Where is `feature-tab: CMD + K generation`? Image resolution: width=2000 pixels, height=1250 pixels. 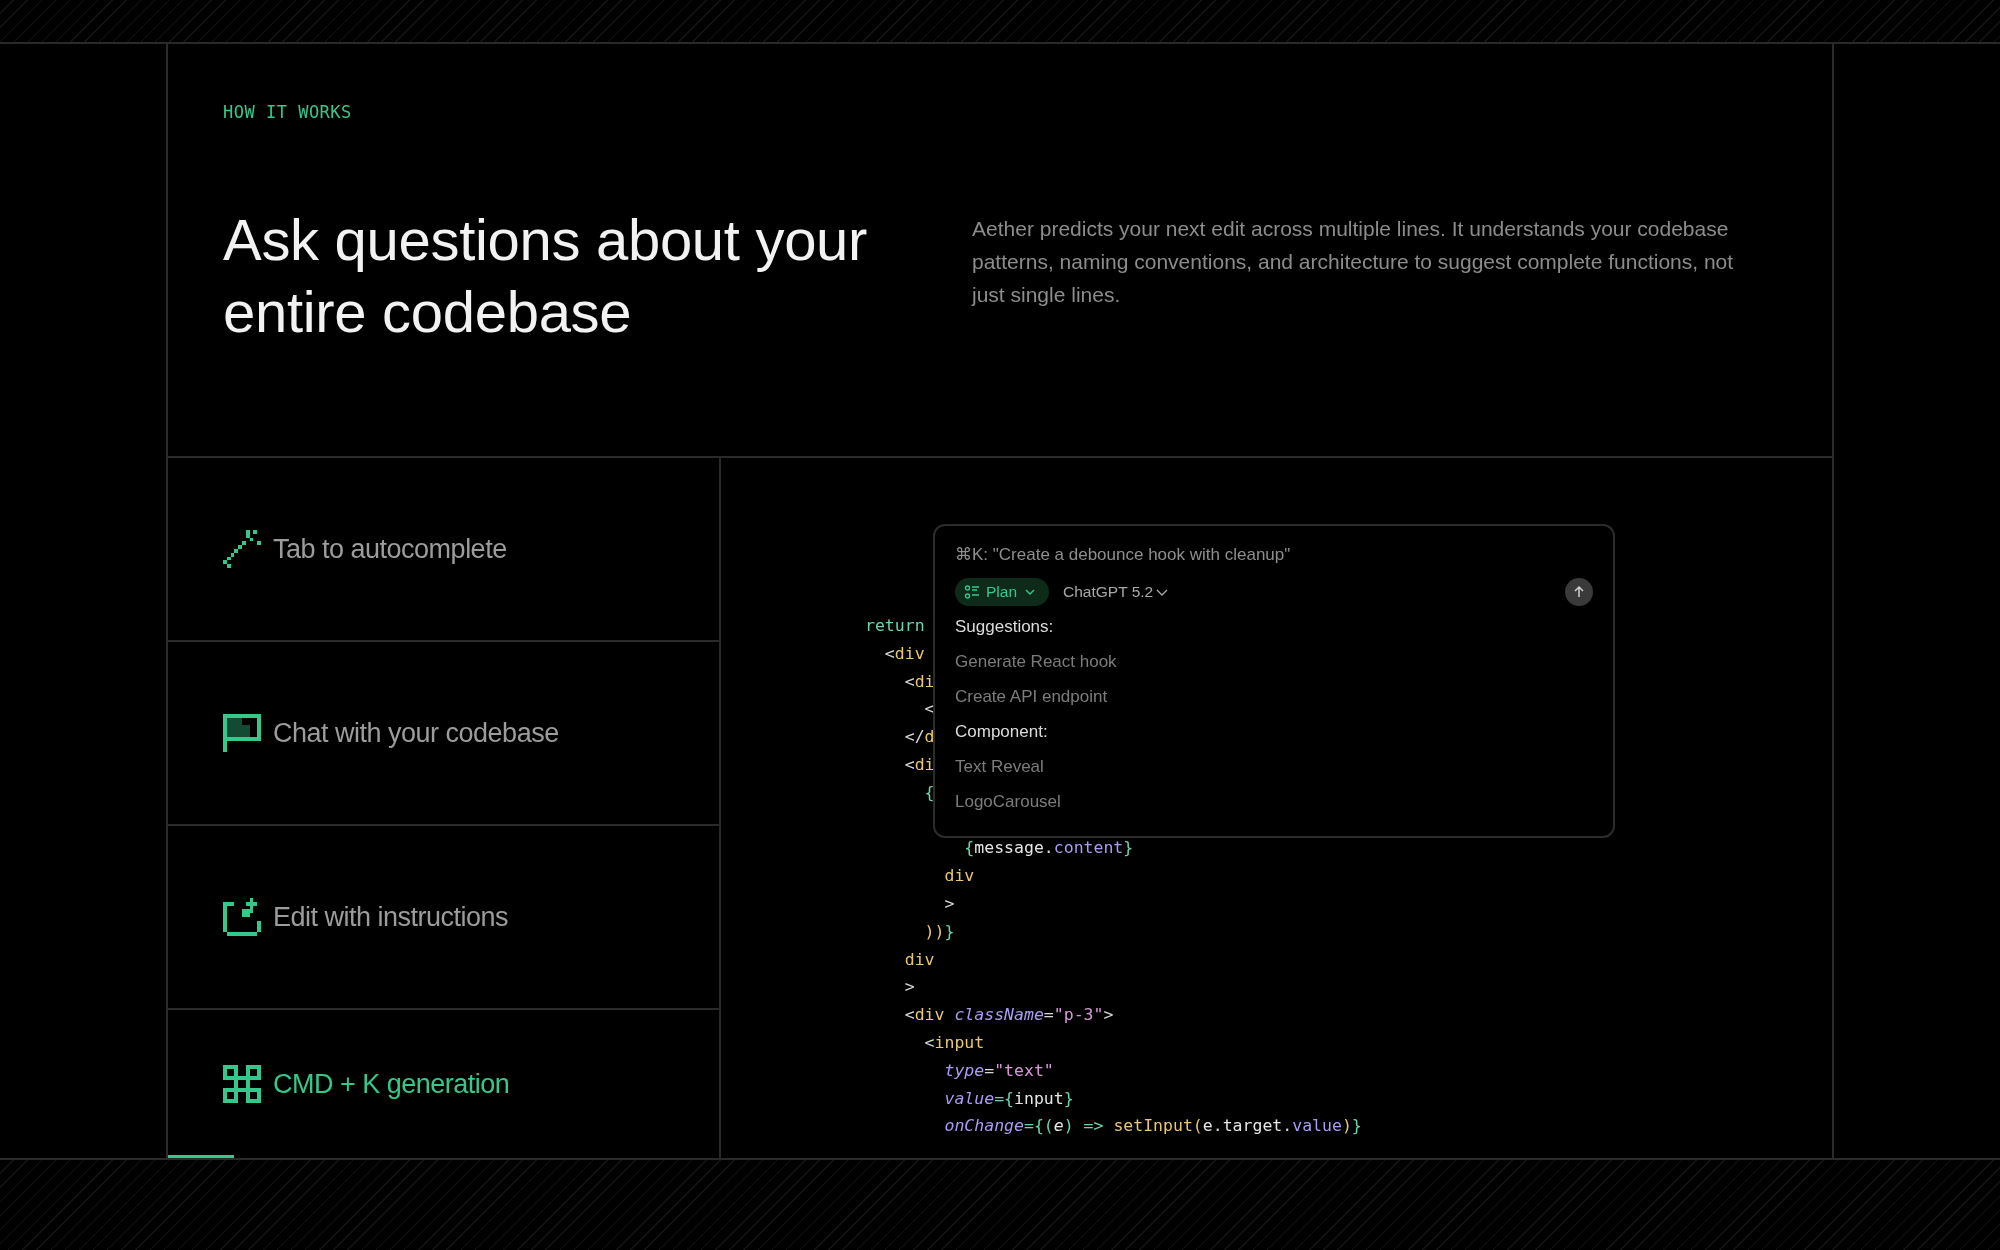
feature-tab: CMD + K generation is located at coordinates (443, 1084).